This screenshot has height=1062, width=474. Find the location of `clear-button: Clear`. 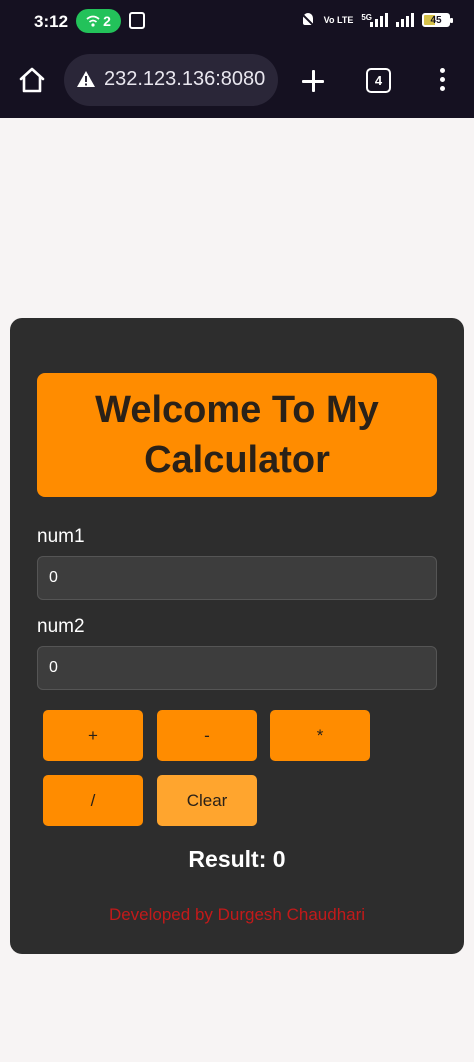

clear-button: Clear is located at coordinates (207, 800).